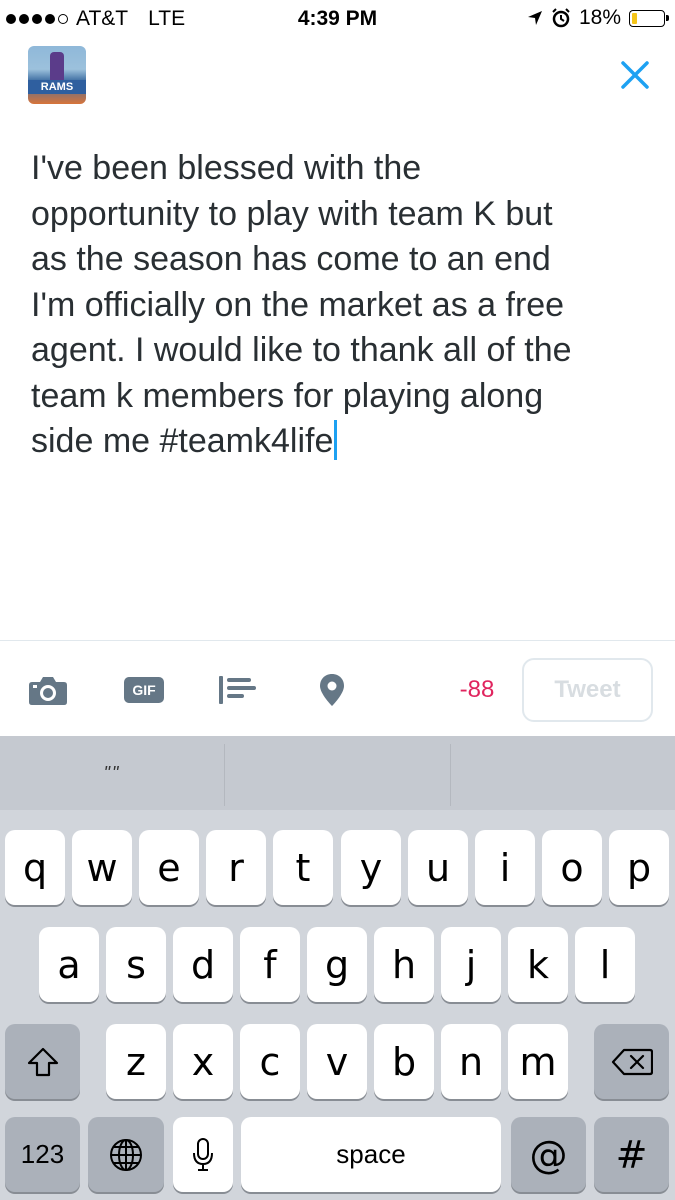  Describe the element at coordinates (303, 867) in the screenshot. I see `key-t: t` at that location.